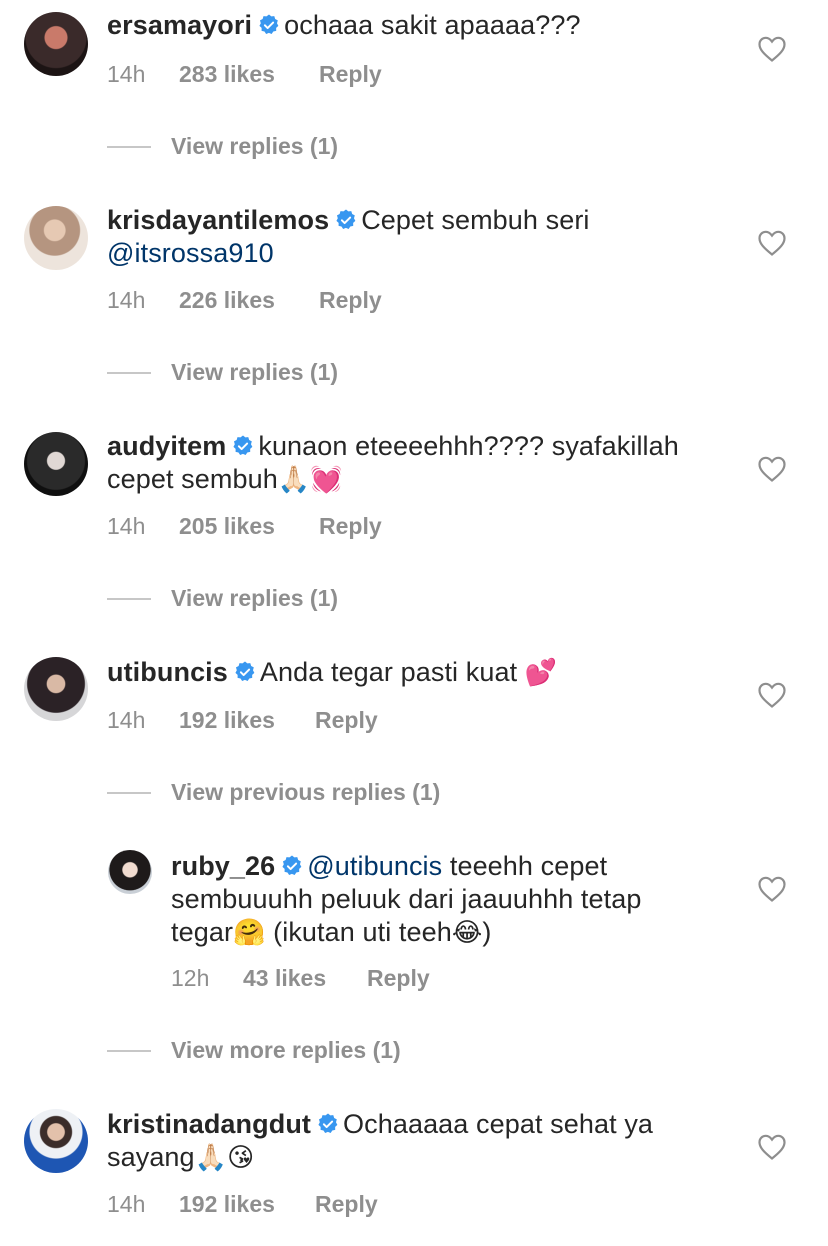 The width and height of the screenshot is (828, 1246). Describe the element at coordinates (432, 25) in the screenshot. I see `comment-text: ochaaa sakit apaaaa???` at that location.